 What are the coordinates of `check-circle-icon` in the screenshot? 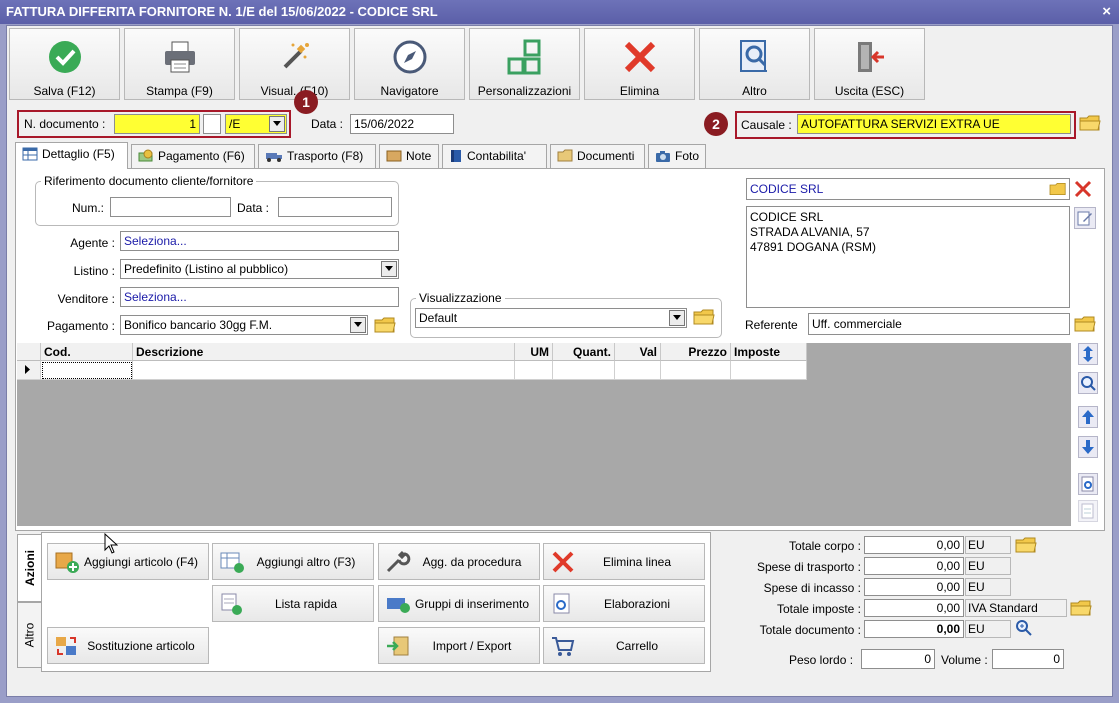 It's located at (64, 57).